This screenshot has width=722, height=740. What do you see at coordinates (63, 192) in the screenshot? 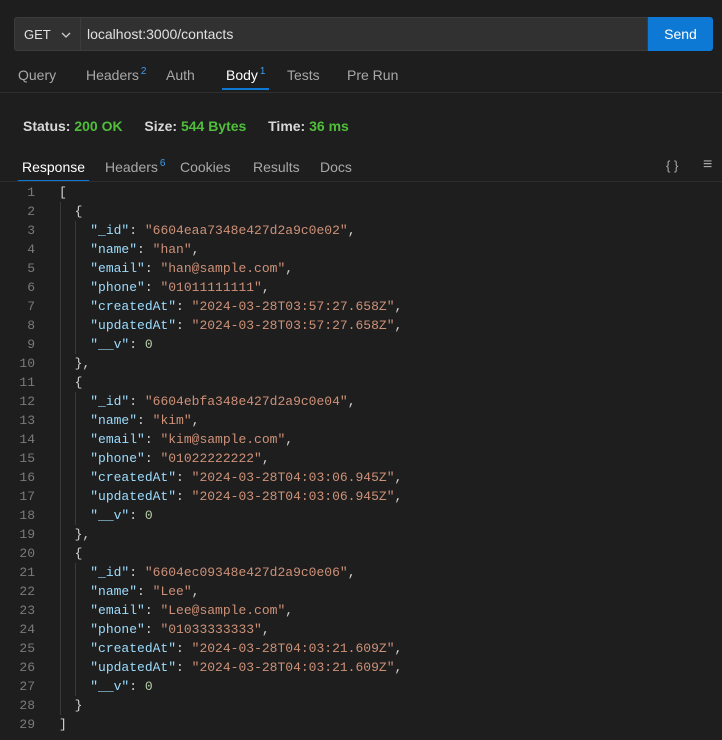
I see `code-text: [` at bounding box center [63, 192].